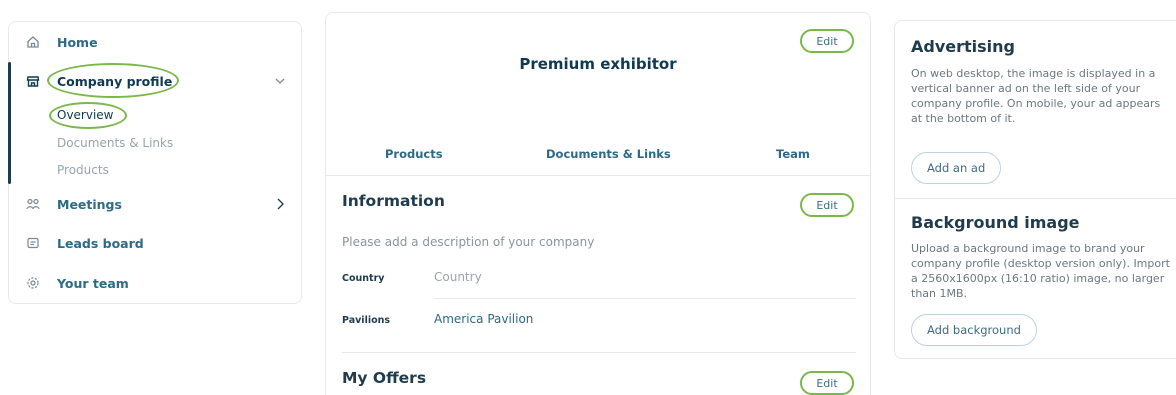 The width and height of the screenshot is (1176, 395). Describe the element at coordinates (33, 42) in the screenshot. I see `home-icon` at that location.